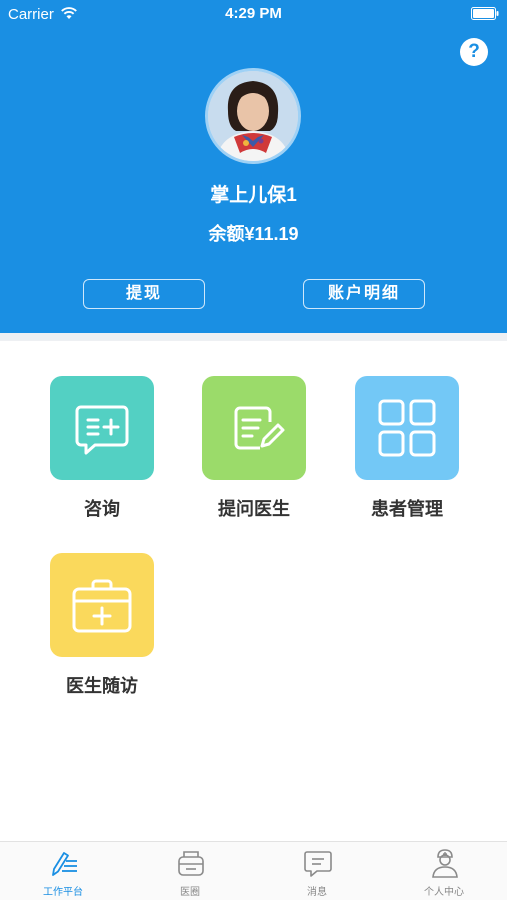 The width and height of the screenshot is (507, 900). Describe the element at coordinates (64, 864) in the screenshot. I see `pen-list-icon` at that location.